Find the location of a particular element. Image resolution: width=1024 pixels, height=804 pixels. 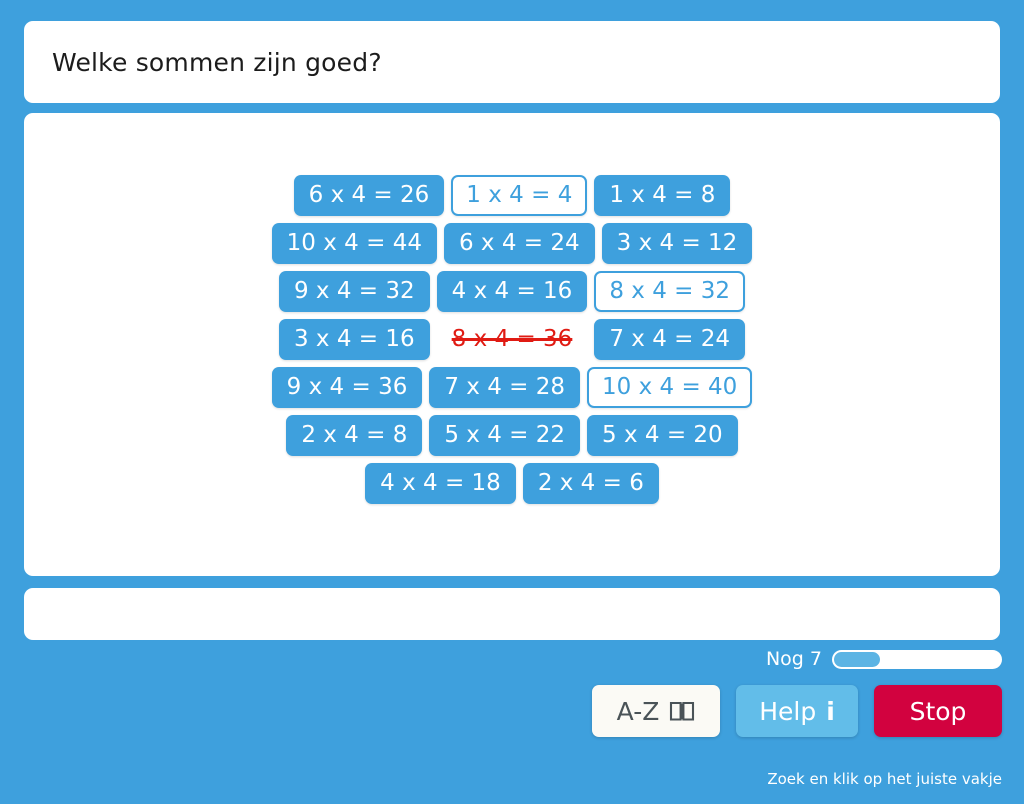

sum-tile: 7 x 4 = 24 is located at coordinates (669, 339).